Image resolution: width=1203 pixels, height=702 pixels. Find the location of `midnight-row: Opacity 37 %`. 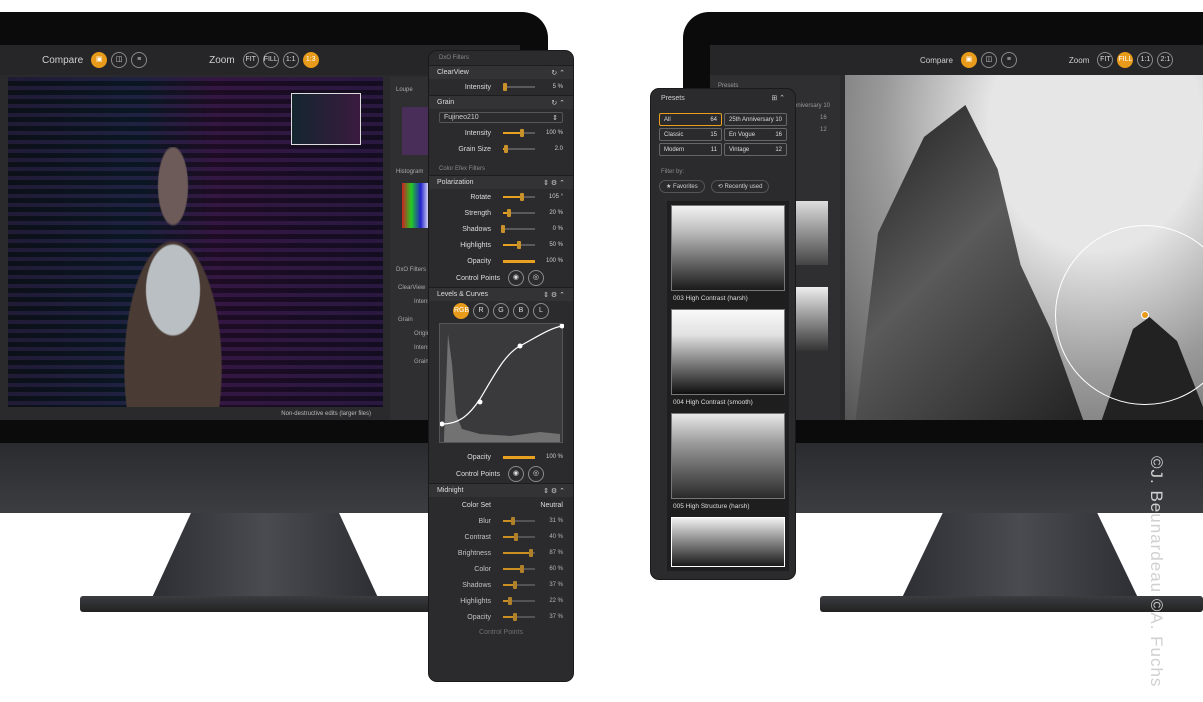

midnight-row: Opacity 37 % is located at coordinates (501, 617).